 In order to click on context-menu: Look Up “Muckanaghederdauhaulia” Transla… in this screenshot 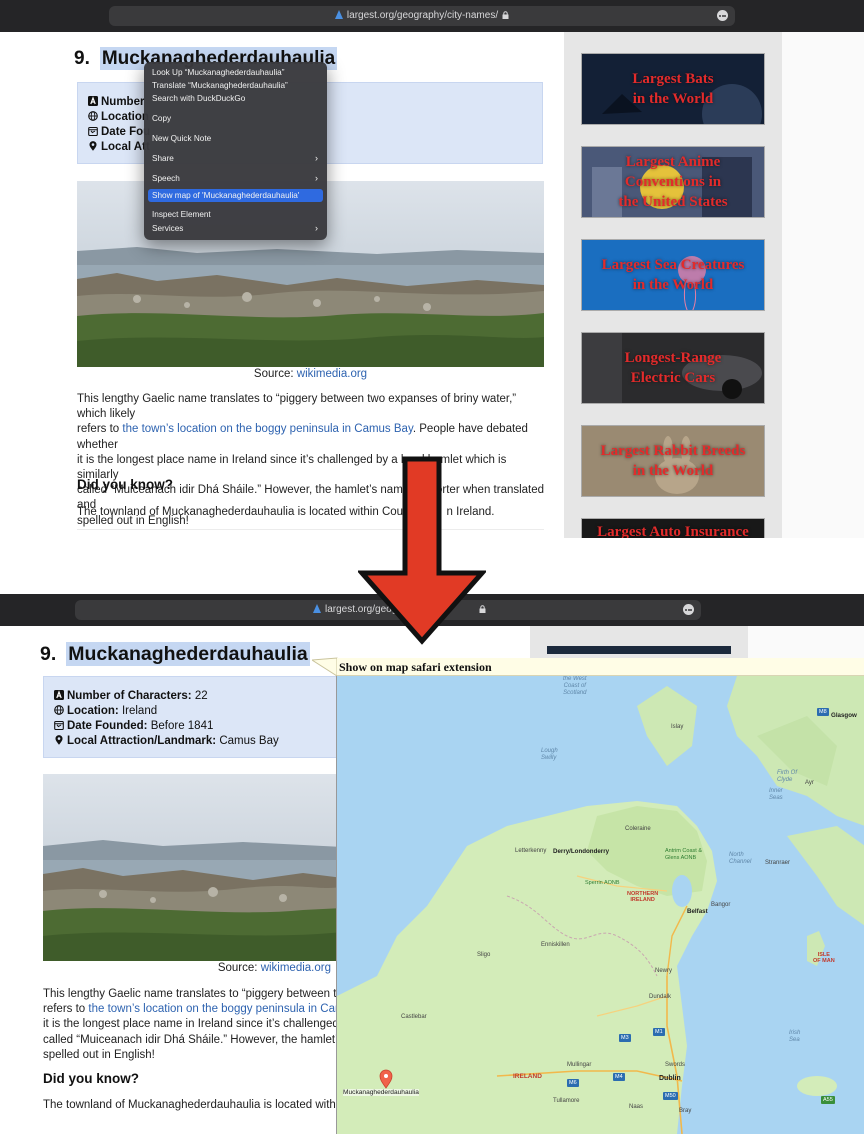, I will do `click(235, 151)`.